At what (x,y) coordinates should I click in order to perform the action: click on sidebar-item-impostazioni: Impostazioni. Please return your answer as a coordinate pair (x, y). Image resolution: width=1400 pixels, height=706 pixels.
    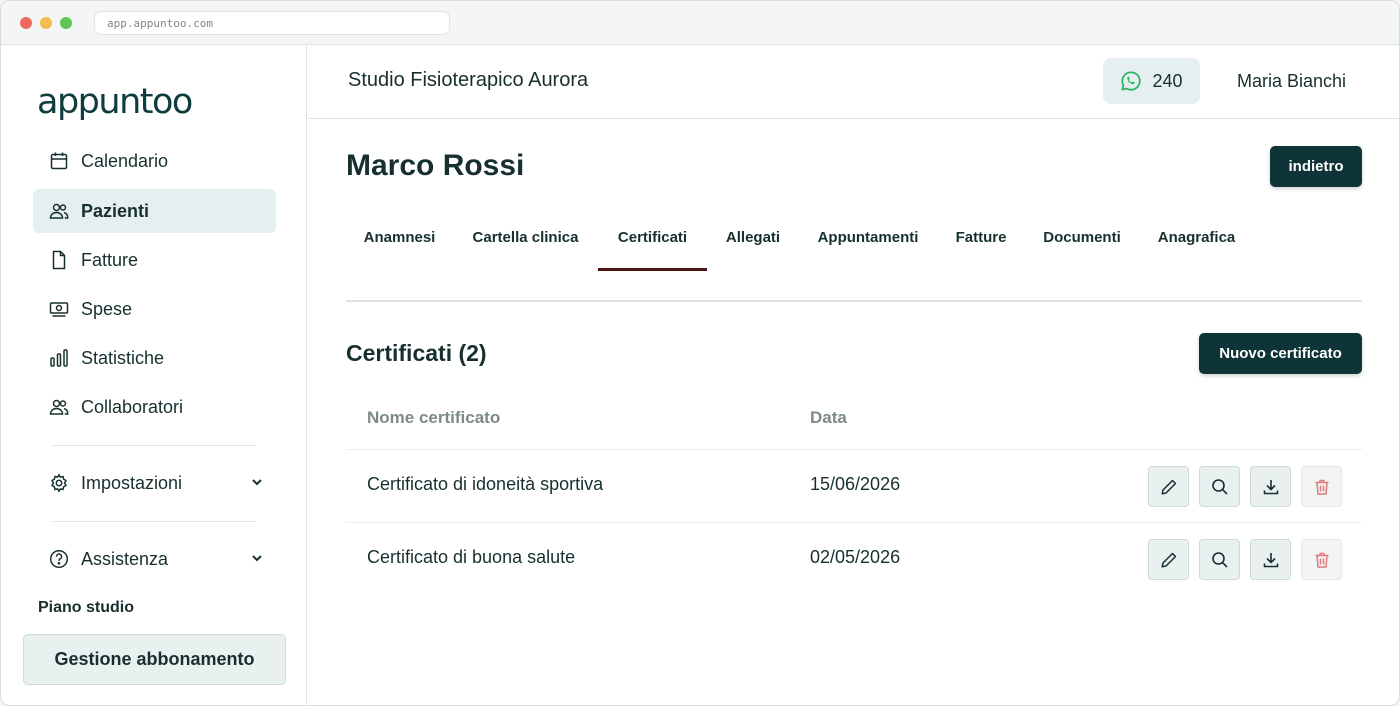
    Looking at the image, I should click on (154, 483).